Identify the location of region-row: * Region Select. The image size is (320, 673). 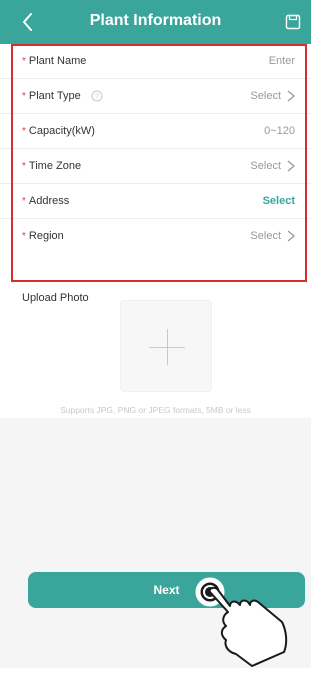
(155, 236).